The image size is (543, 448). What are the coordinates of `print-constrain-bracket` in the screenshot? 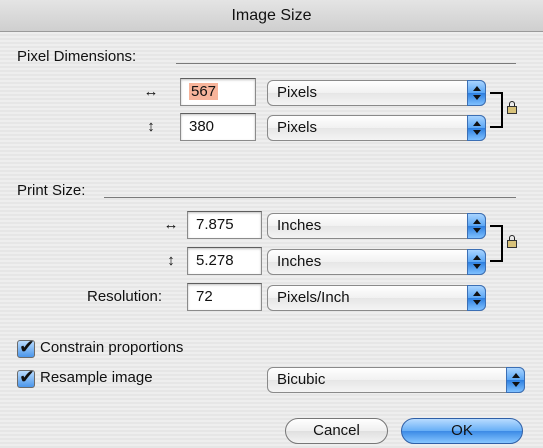 It's located at (496, 243).